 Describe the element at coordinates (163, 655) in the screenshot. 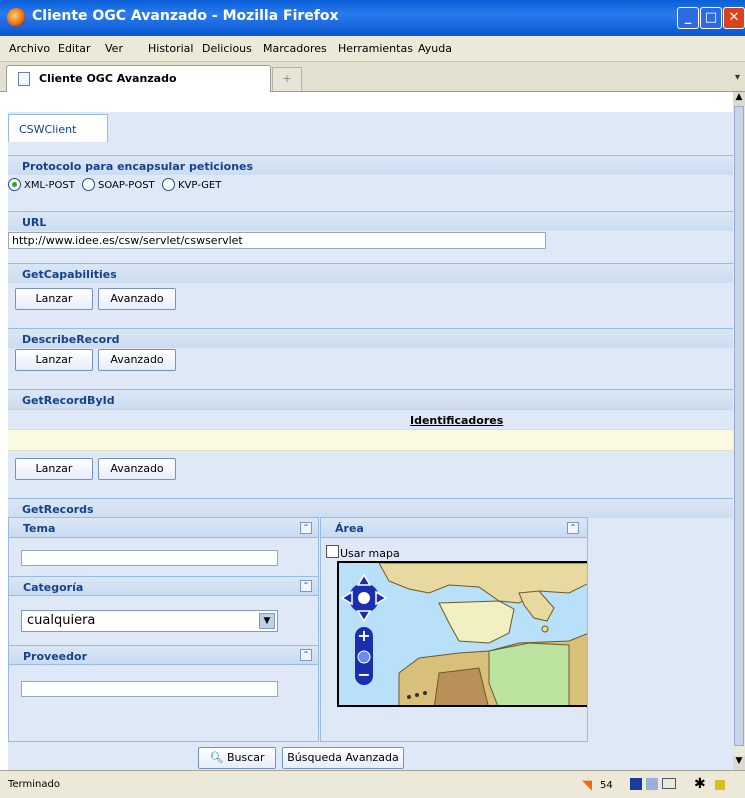

I see `proveedor-header: Proveedor` at that location.